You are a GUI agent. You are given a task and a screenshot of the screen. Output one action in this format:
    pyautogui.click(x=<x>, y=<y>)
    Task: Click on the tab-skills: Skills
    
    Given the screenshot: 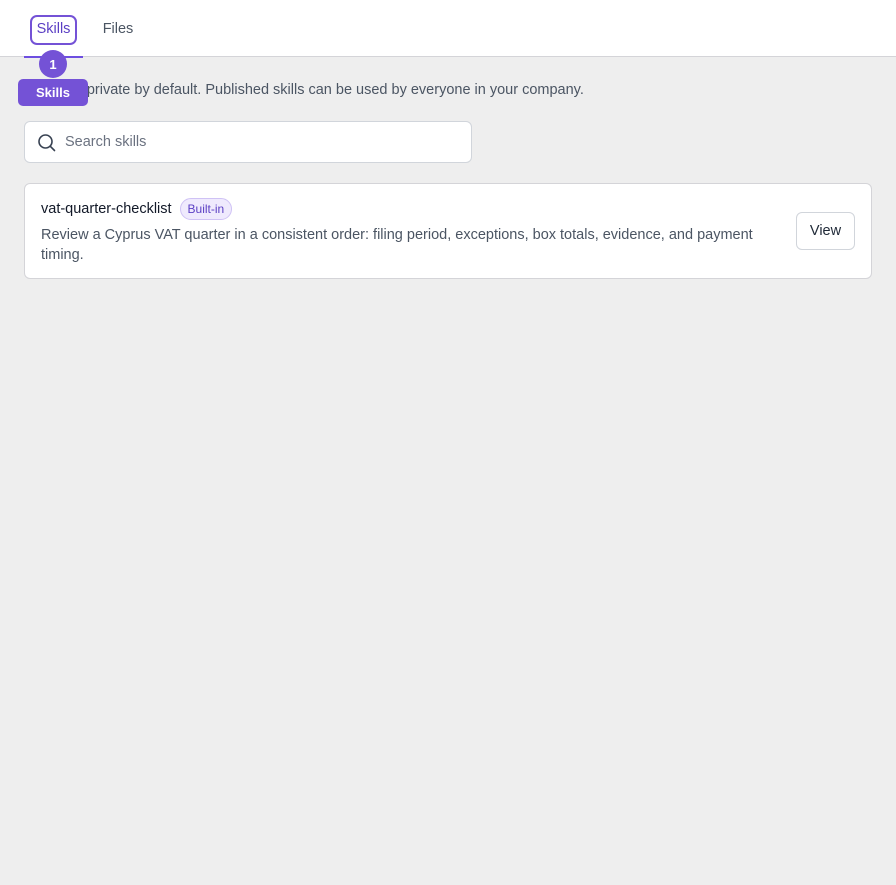 What is the action you would take?
    pyautogui.click(x=53, y=29)
    